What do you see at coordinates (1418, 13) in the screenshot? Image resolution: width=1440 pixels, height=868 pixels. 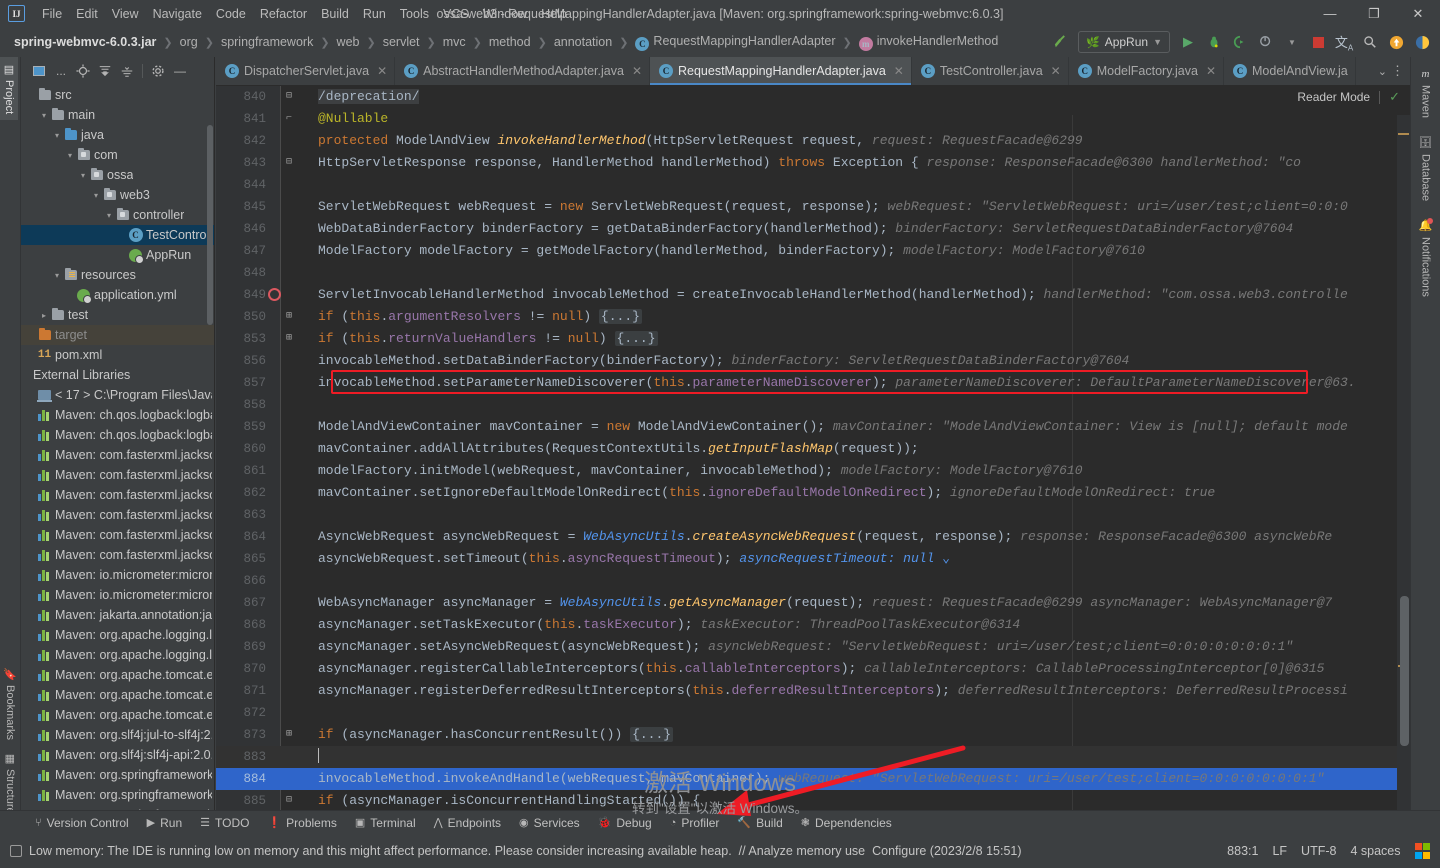 I see `close-button: ✕` at bounding box center [1418, 13].